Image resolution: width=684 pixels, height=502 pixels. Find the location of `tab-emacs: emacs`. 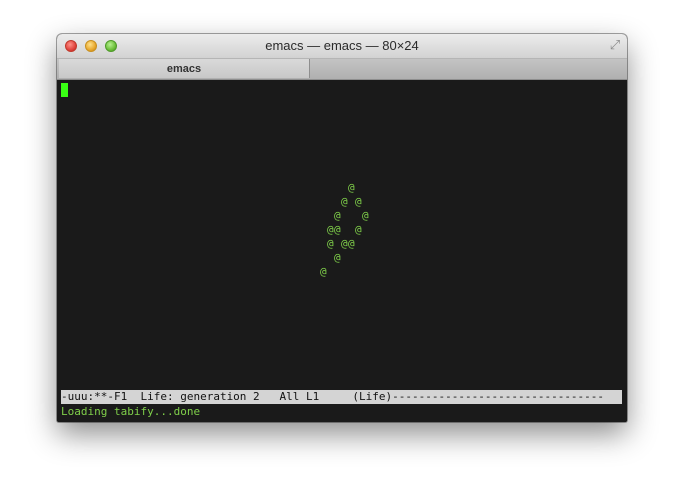

tab-emacs: emacs is located at coordinates (184, 68).